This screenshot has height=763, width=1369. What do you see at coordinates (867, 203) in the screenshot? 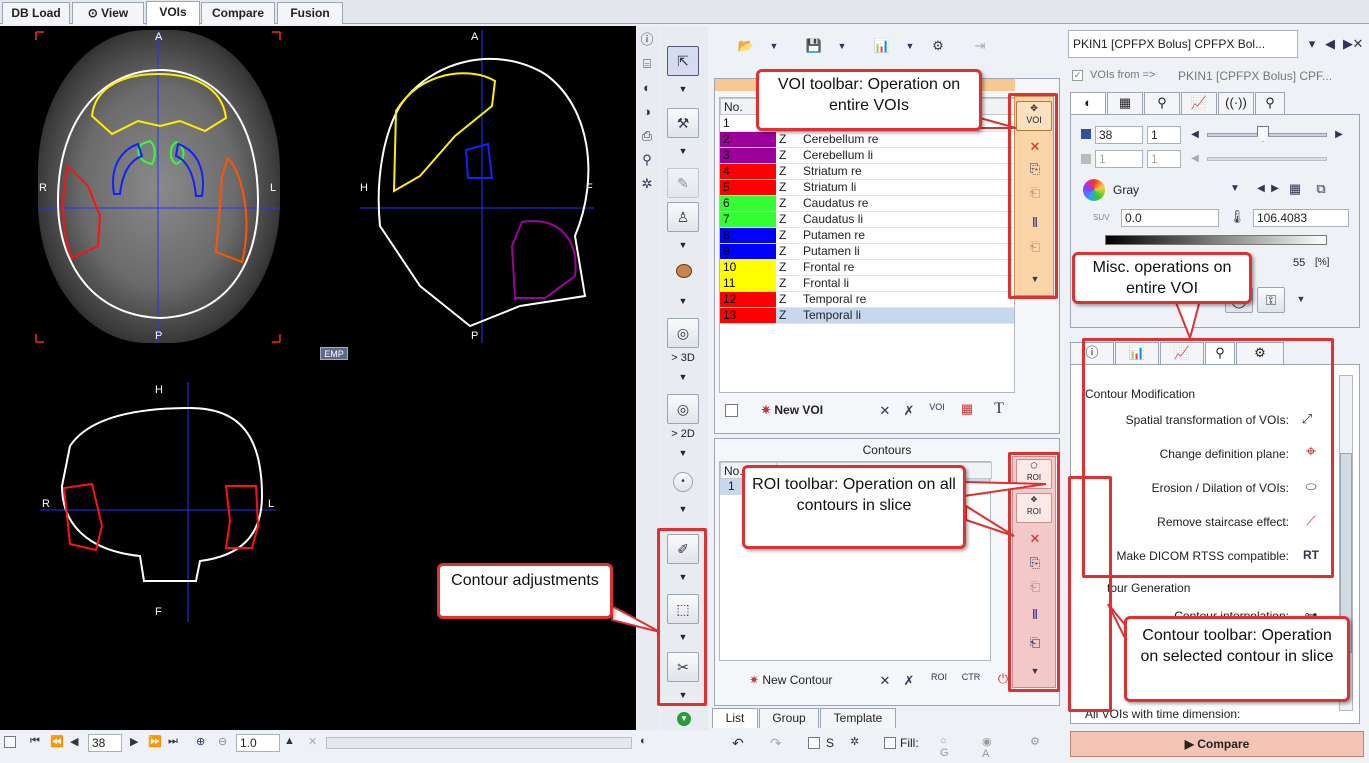
I see `voi-row: 6 Z Caudatus re` at bounding box center [867, 203].